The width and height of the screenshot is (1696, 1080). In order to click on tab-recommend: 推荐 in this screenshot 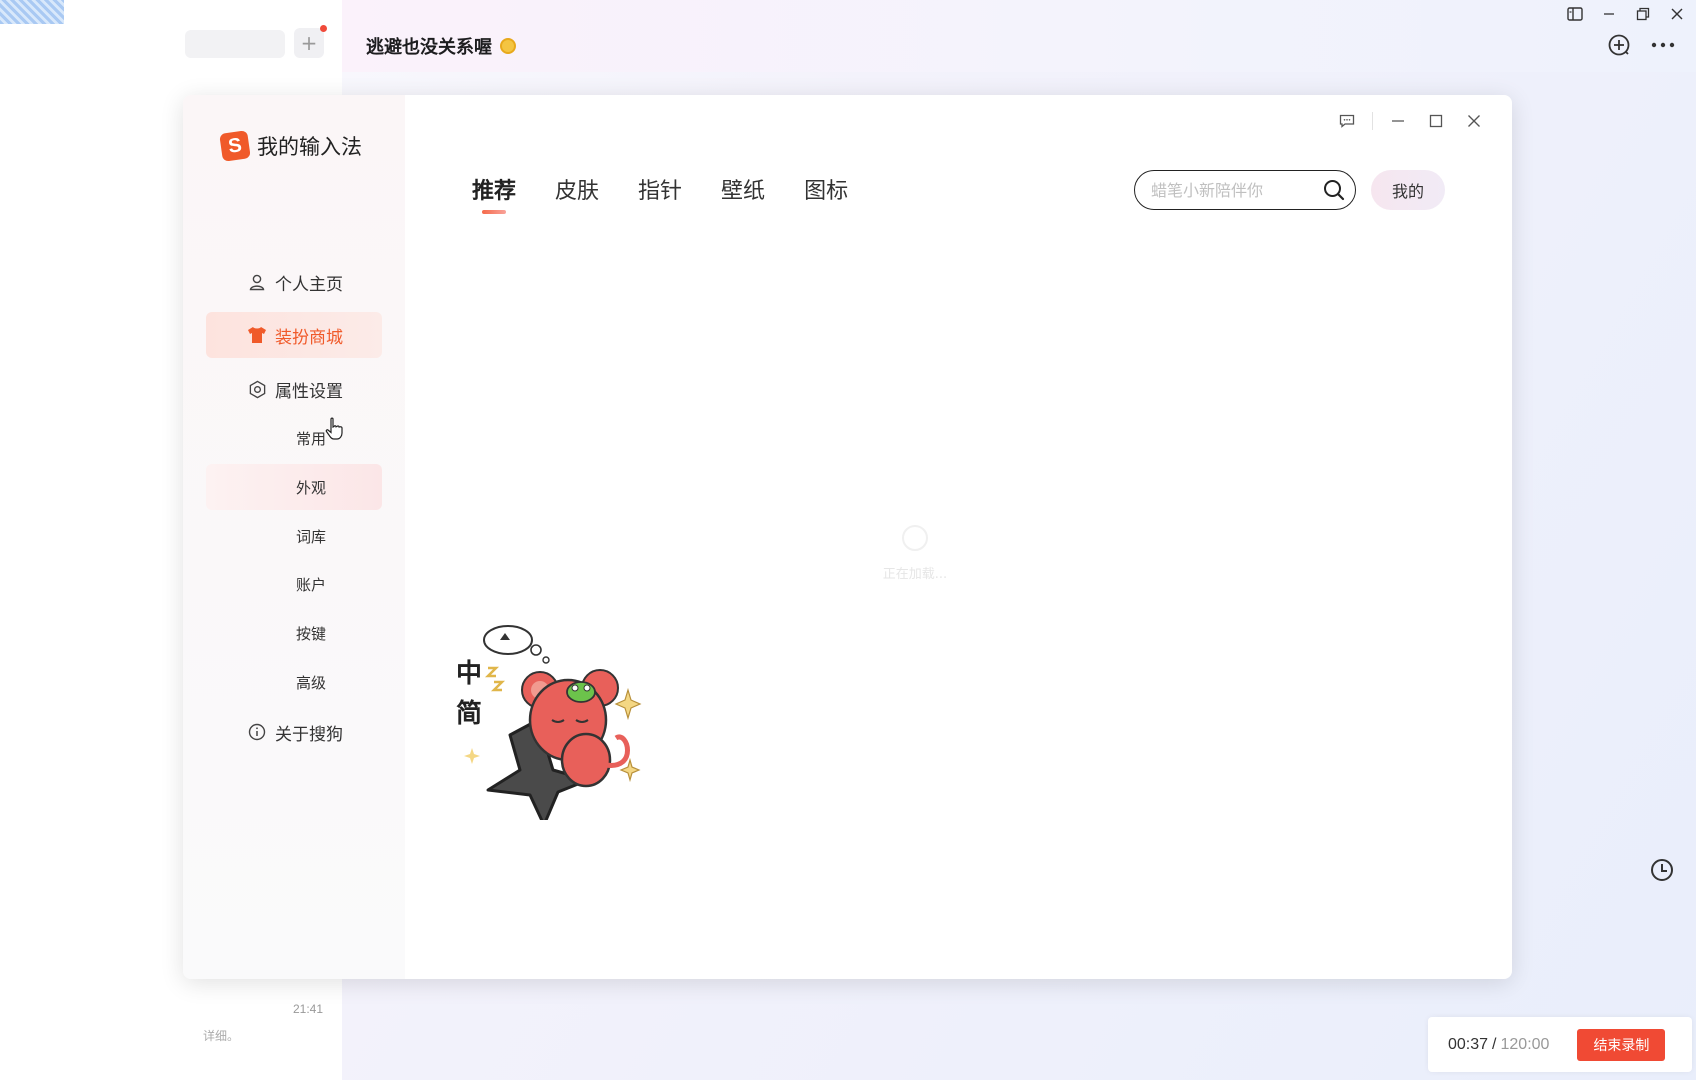, I will do `click(494, 193)`.